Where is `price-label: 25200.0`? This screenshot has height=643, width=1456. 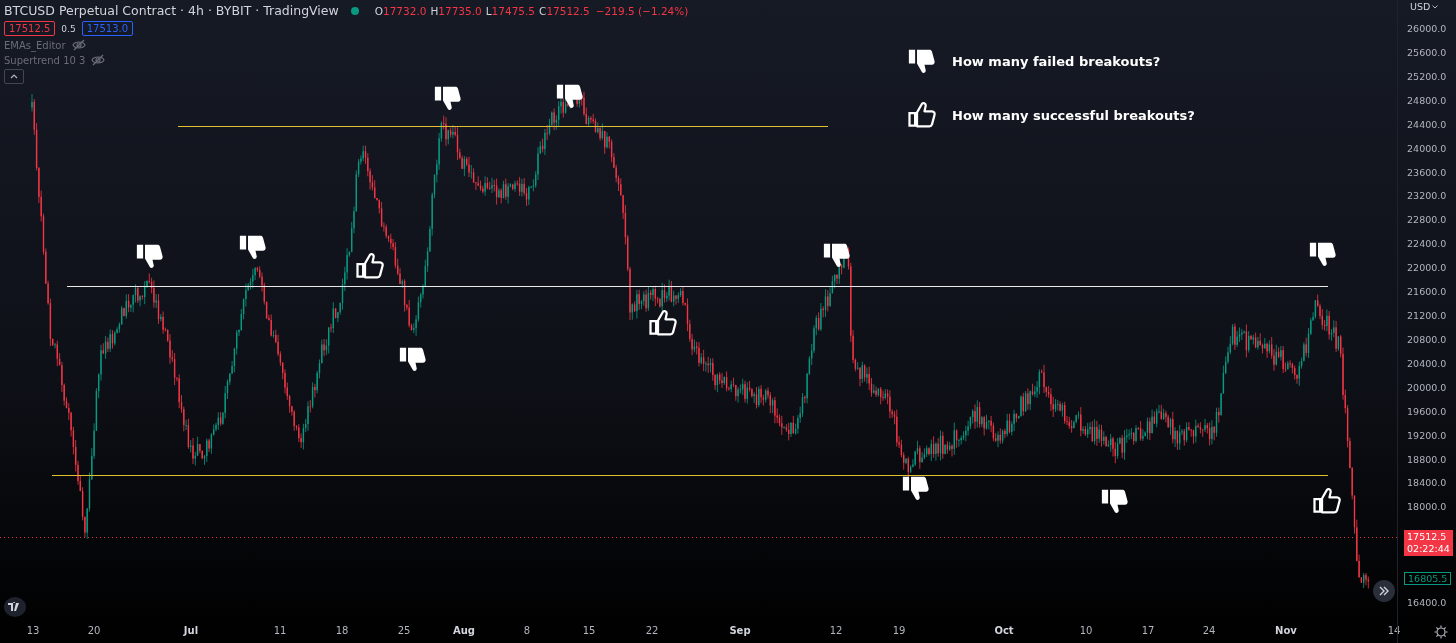 price-label: 25200.0 is located at coordinates (1427, 76).